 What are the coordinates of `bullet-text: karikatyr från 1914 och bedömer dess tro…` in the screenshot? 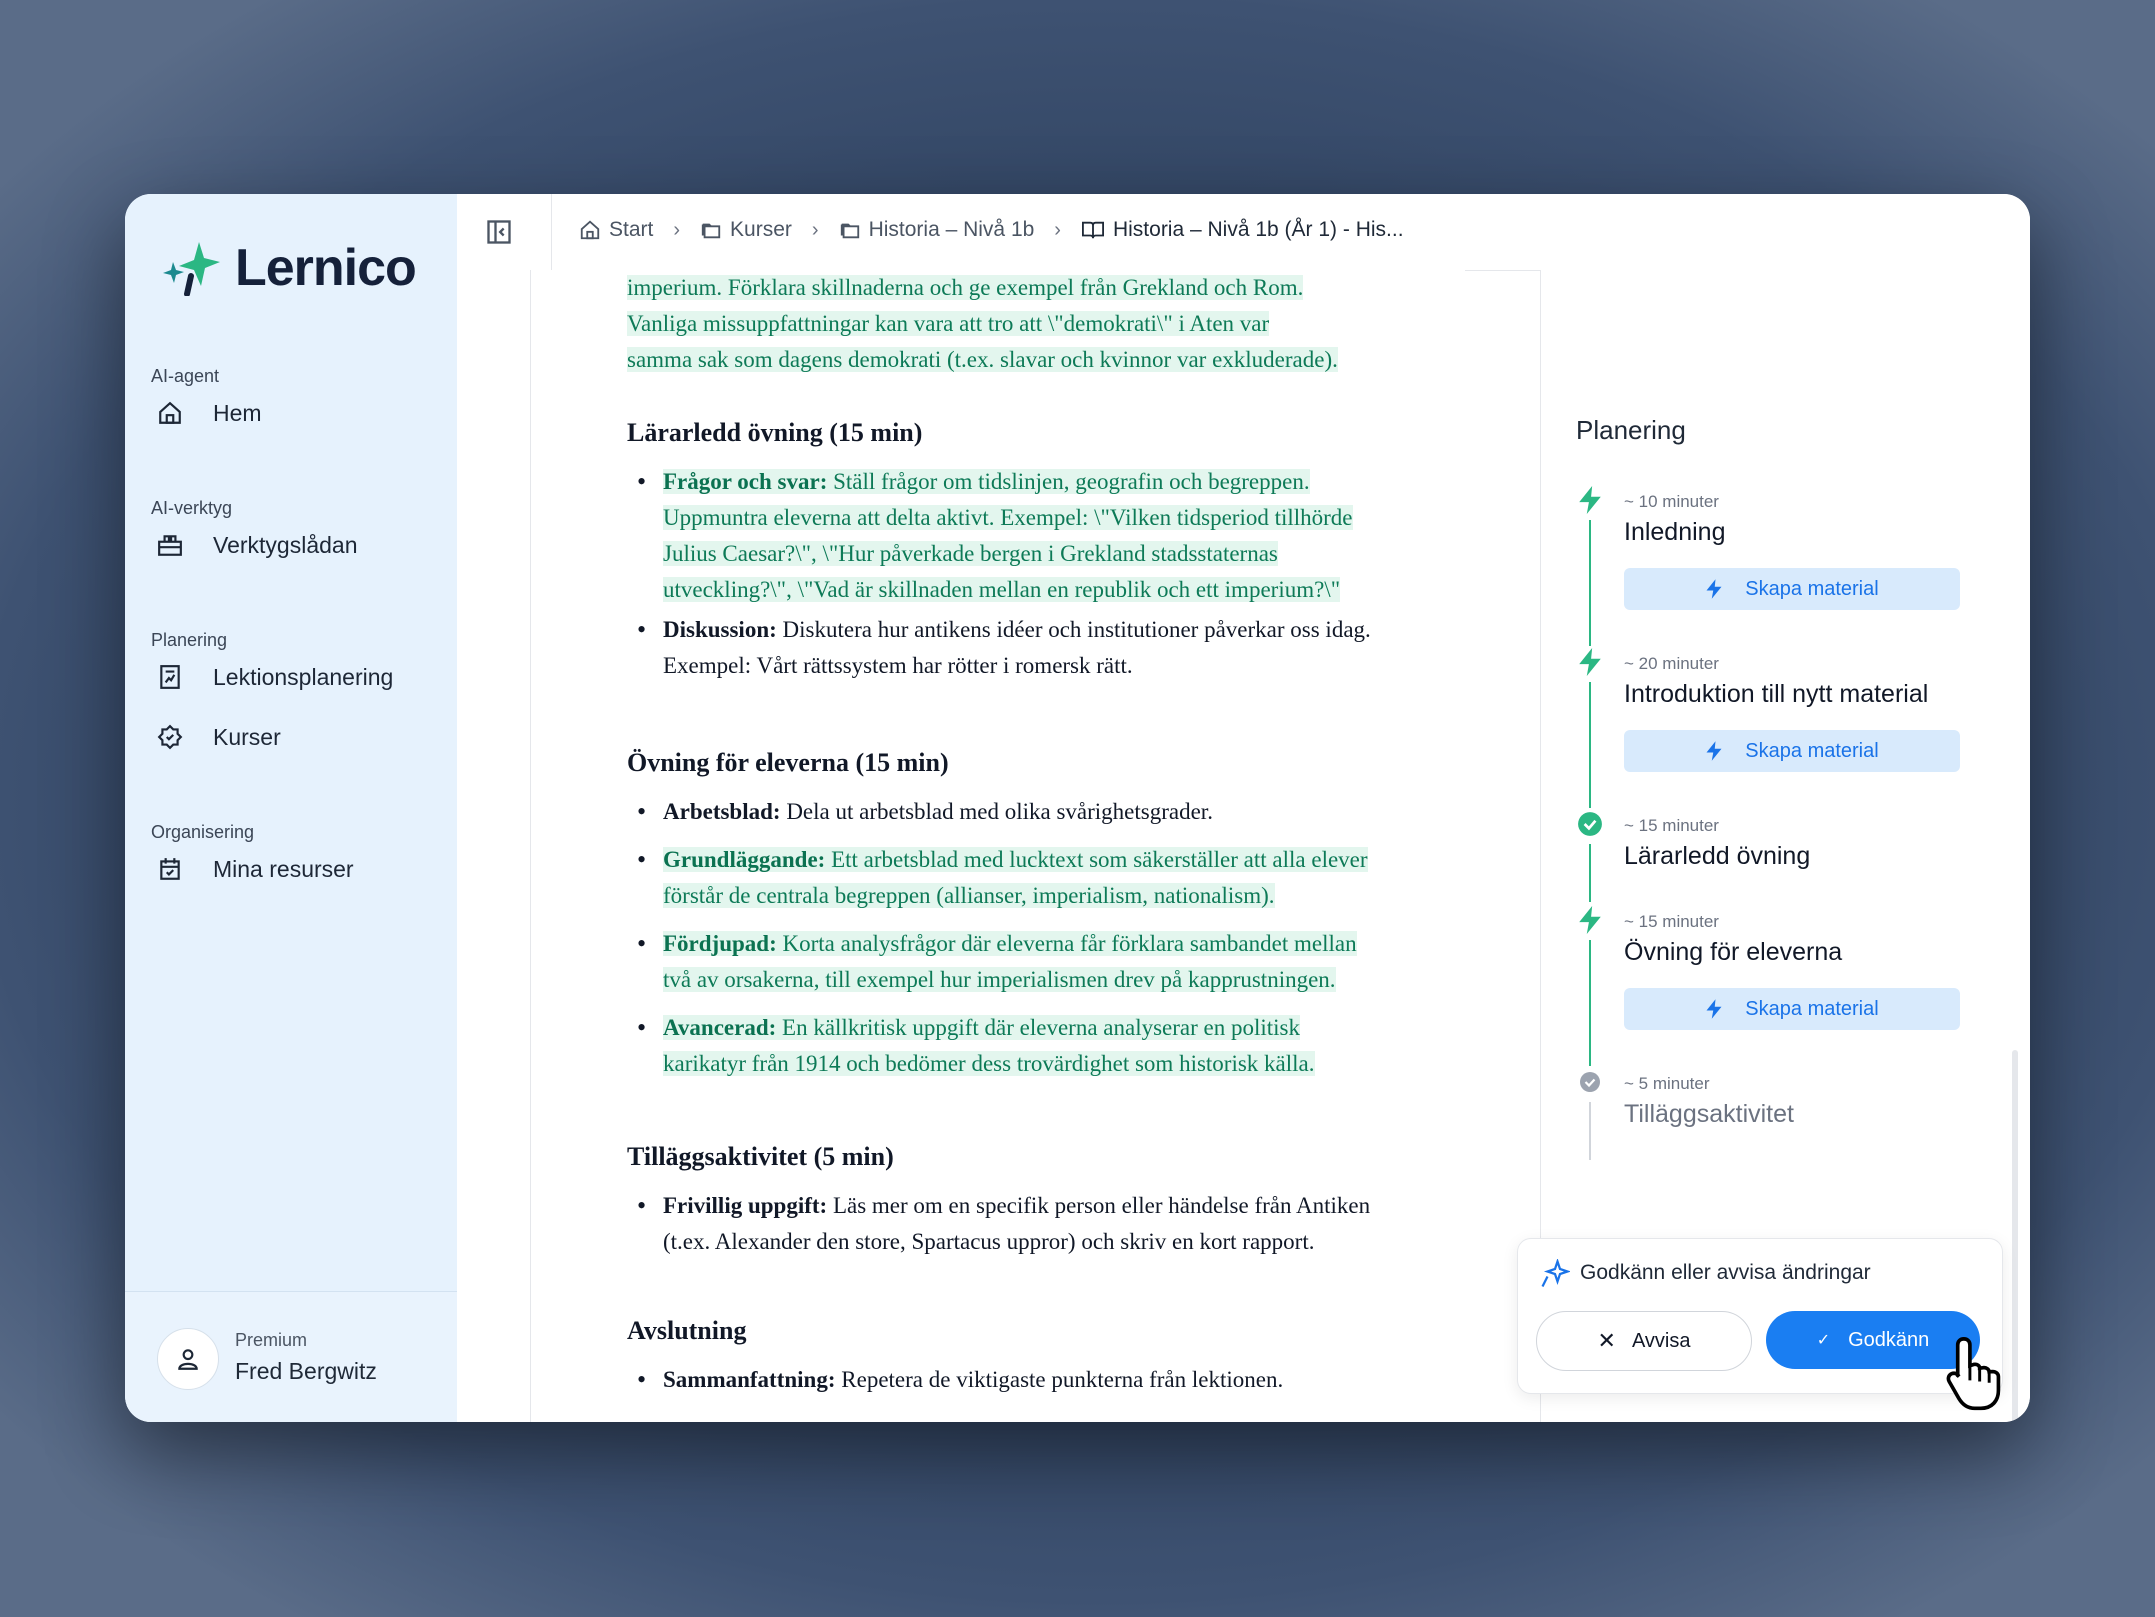 It's located at (989, 1063).